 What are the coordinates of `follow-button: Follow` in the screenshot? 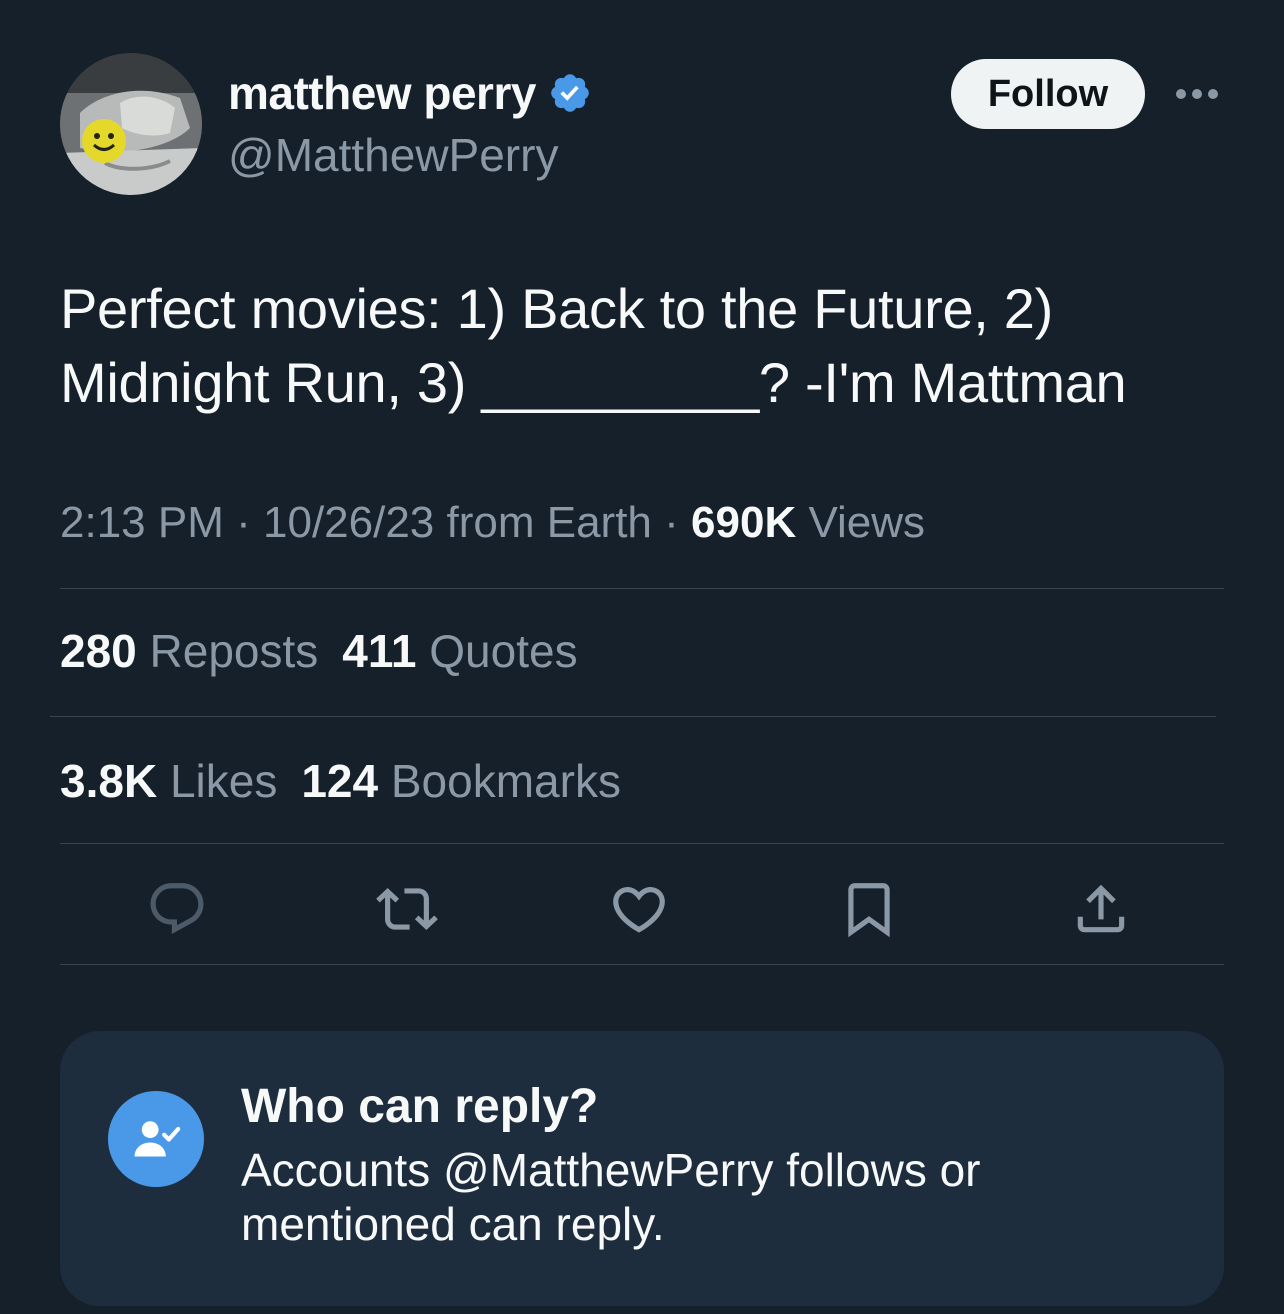 It's located at (1048, 94).